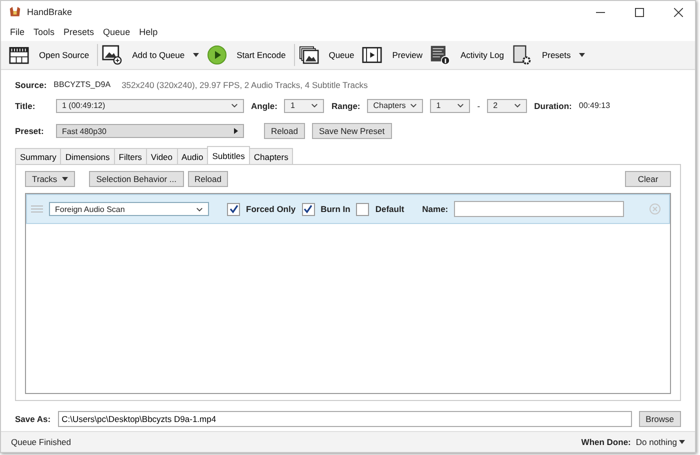 The image size is (700, 455). What do you see at coordinates (51, 55) in the screenshot?
I see `toolbar-button: Open Source` at bounding box center [51, 55].